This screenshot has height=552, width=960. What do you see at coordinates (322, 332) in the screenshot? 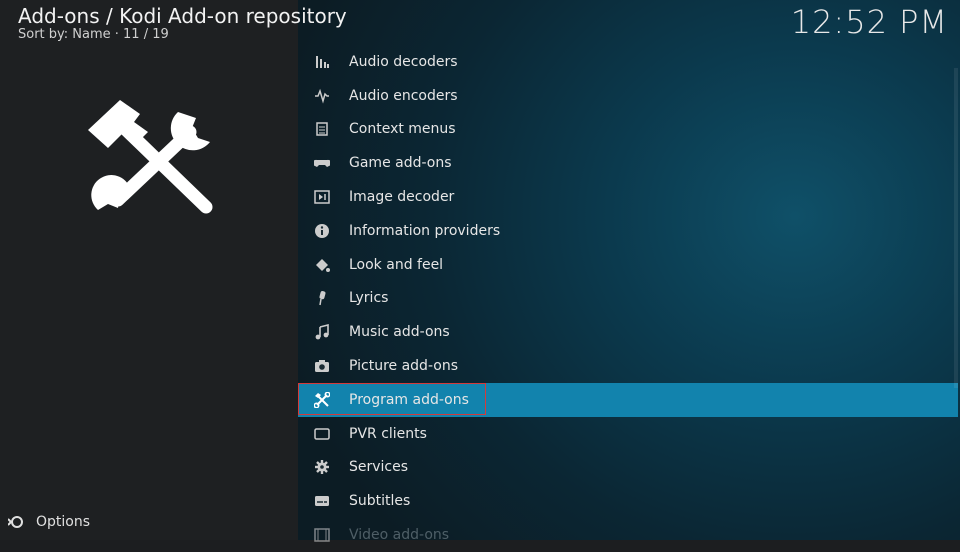
I see `music-note-icon` at bounding box center [322, 332].